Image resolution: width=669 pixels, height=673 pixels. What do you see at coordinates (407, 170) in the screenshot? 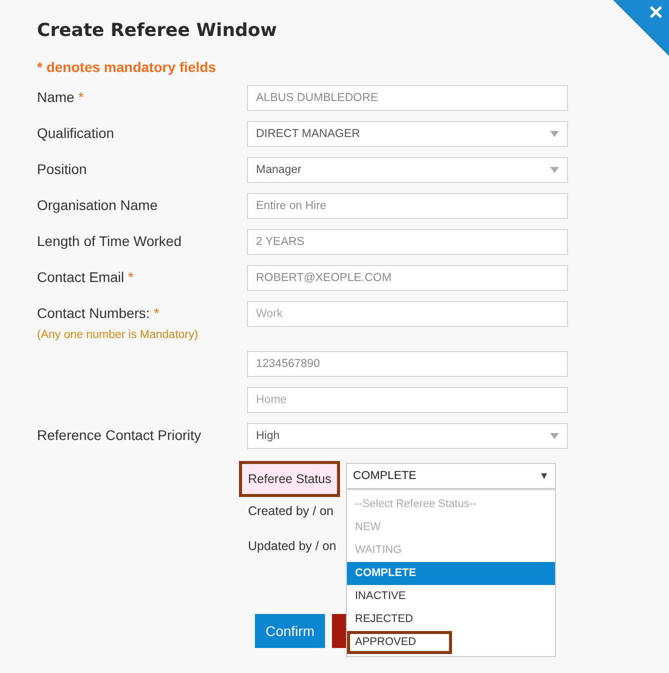
I see `select-field: Manager` at bounding box center [407, 170].